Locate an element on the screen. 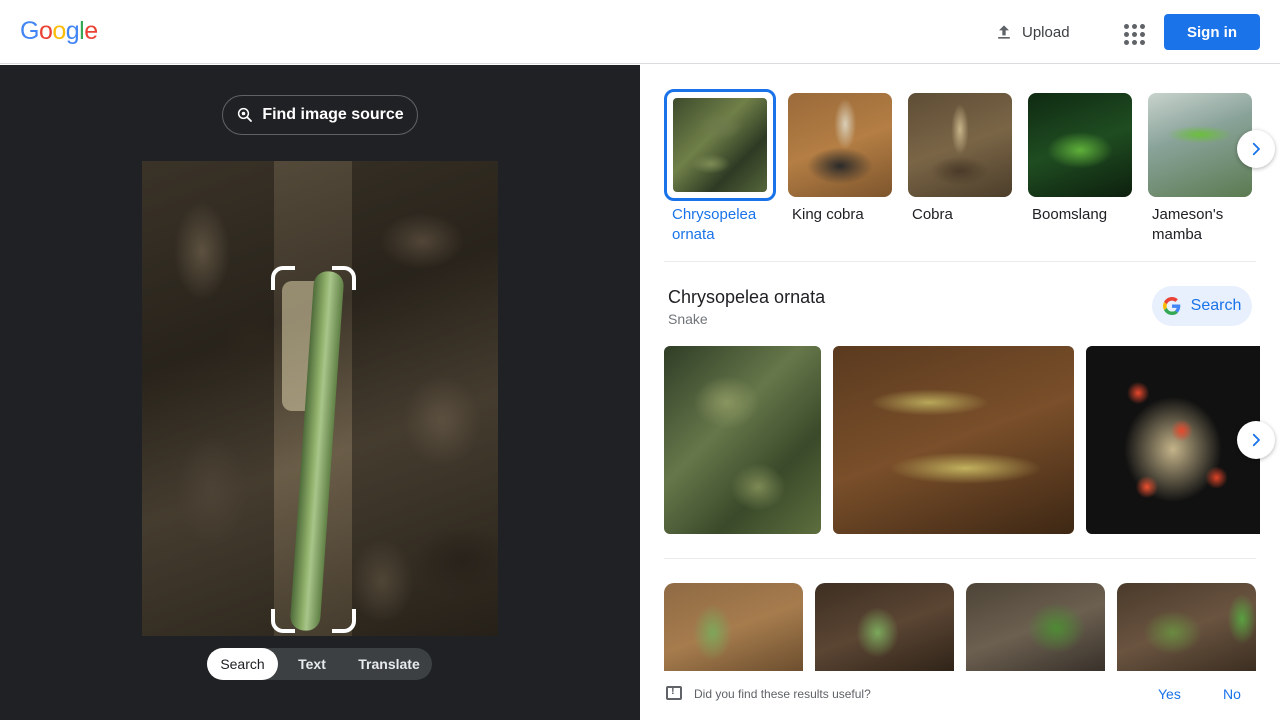  upload-button: Upload is located at coordinates (1032, 32).